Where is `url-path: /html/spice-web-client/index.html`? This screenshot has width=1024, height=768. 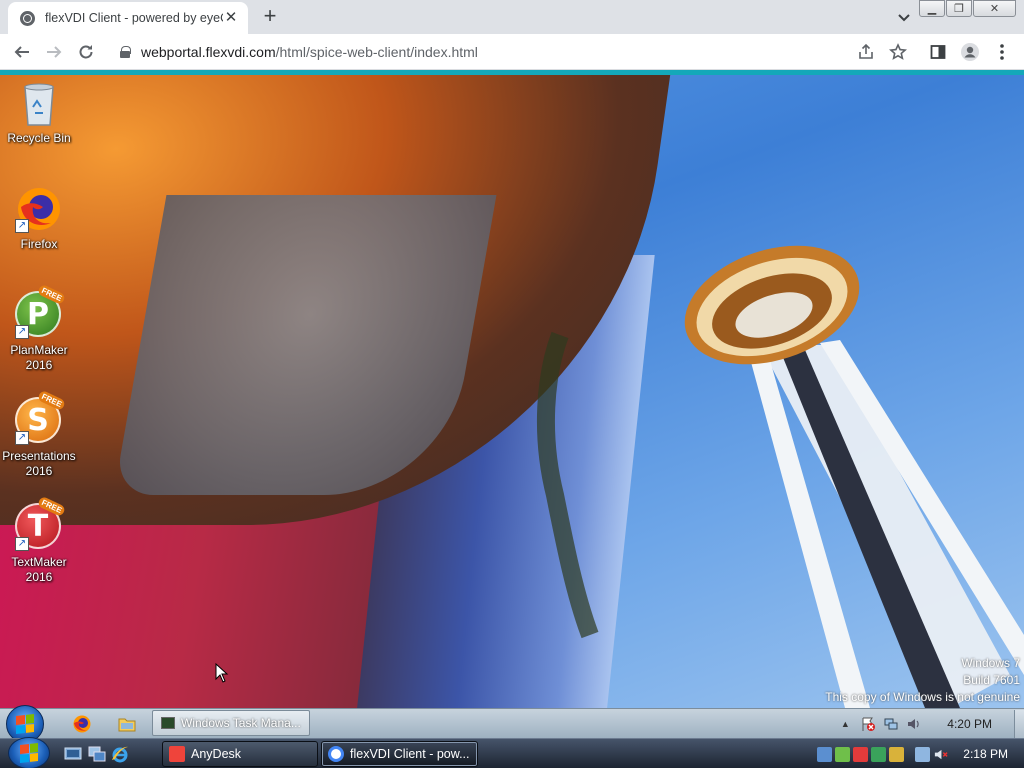 url-path: /html/spice-web-client/index.html is located at coordinates (376, 52).